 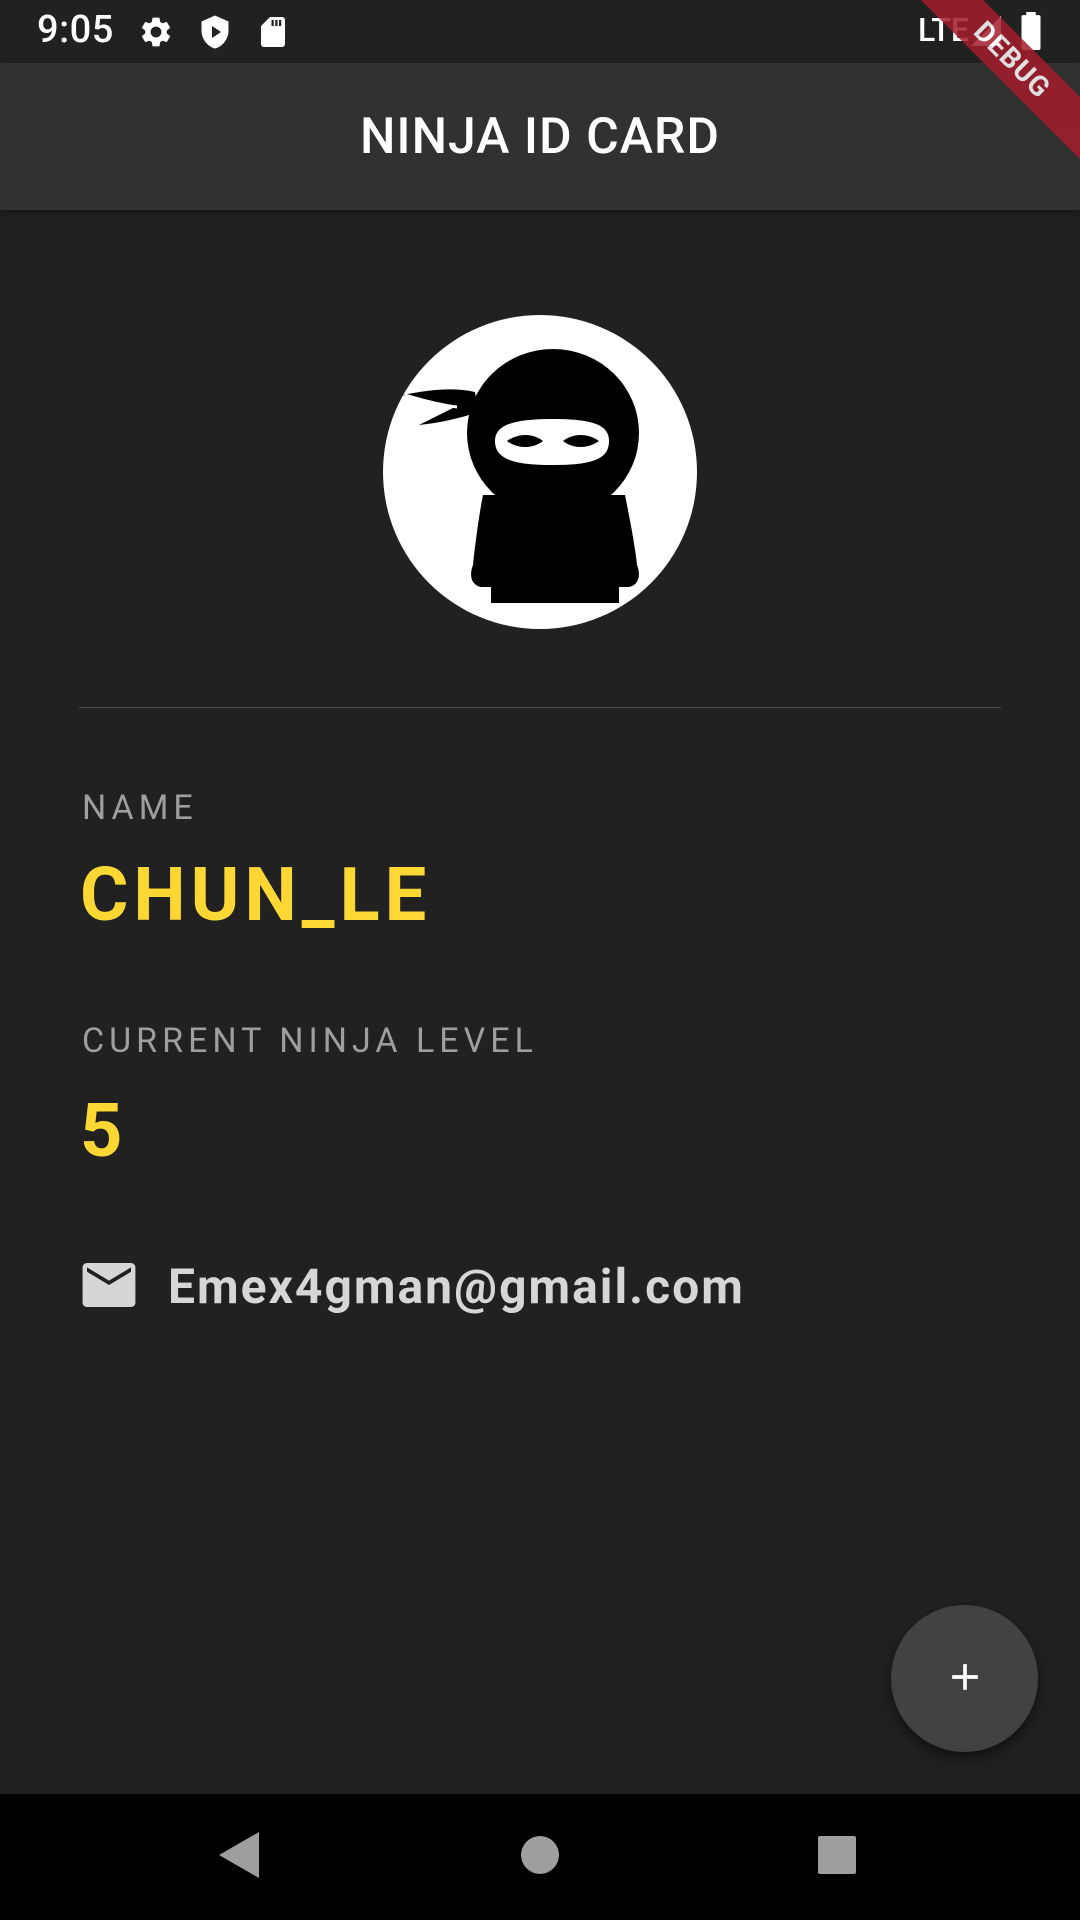 I want to click on home-button, so click(x=540, y=1857).